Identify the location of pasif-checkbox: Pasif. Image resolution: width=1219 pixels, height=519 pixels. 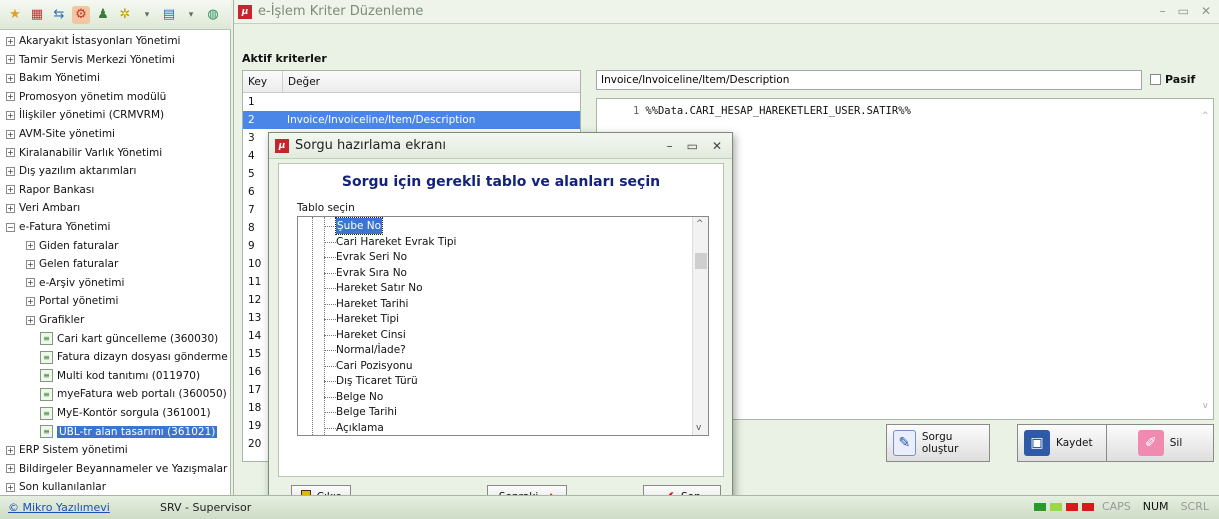
(1172, 79).